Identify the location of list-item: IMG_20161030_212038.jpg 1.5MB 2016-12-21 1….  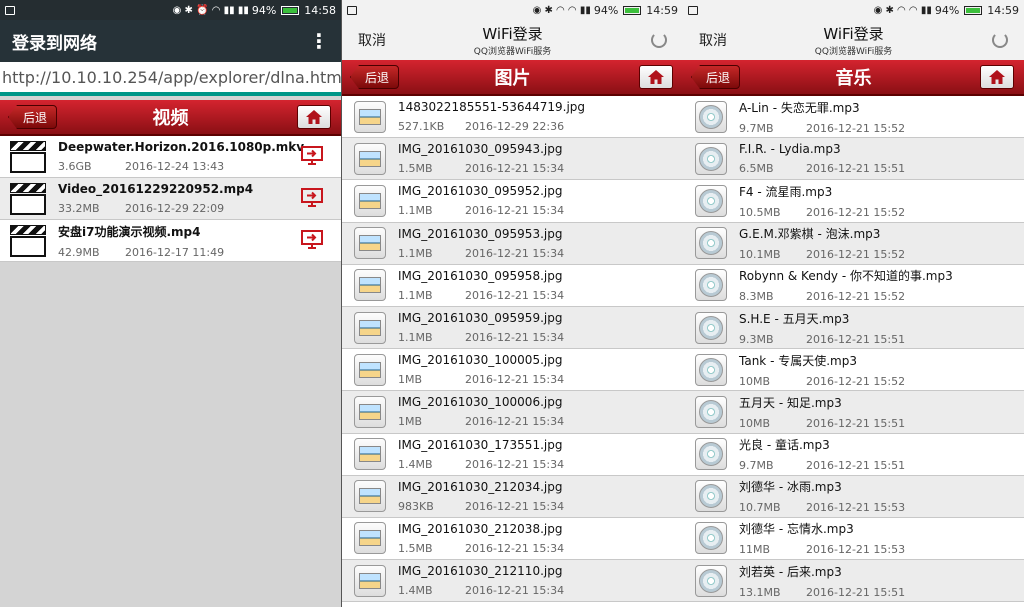
(512, 539).